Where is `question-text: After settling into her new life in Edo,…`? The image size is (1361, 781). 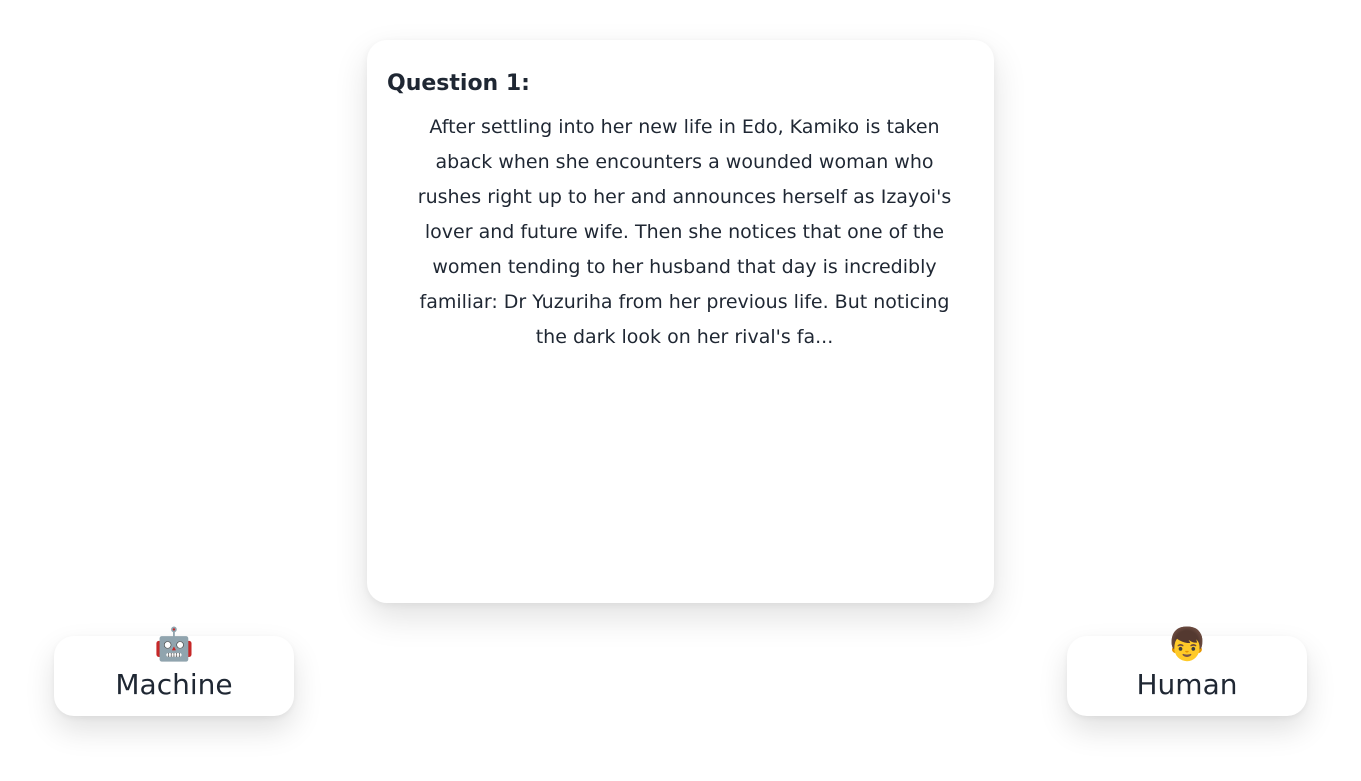
question-text: After settling into her new life in Edo,… is located at coordinates (684, 232).